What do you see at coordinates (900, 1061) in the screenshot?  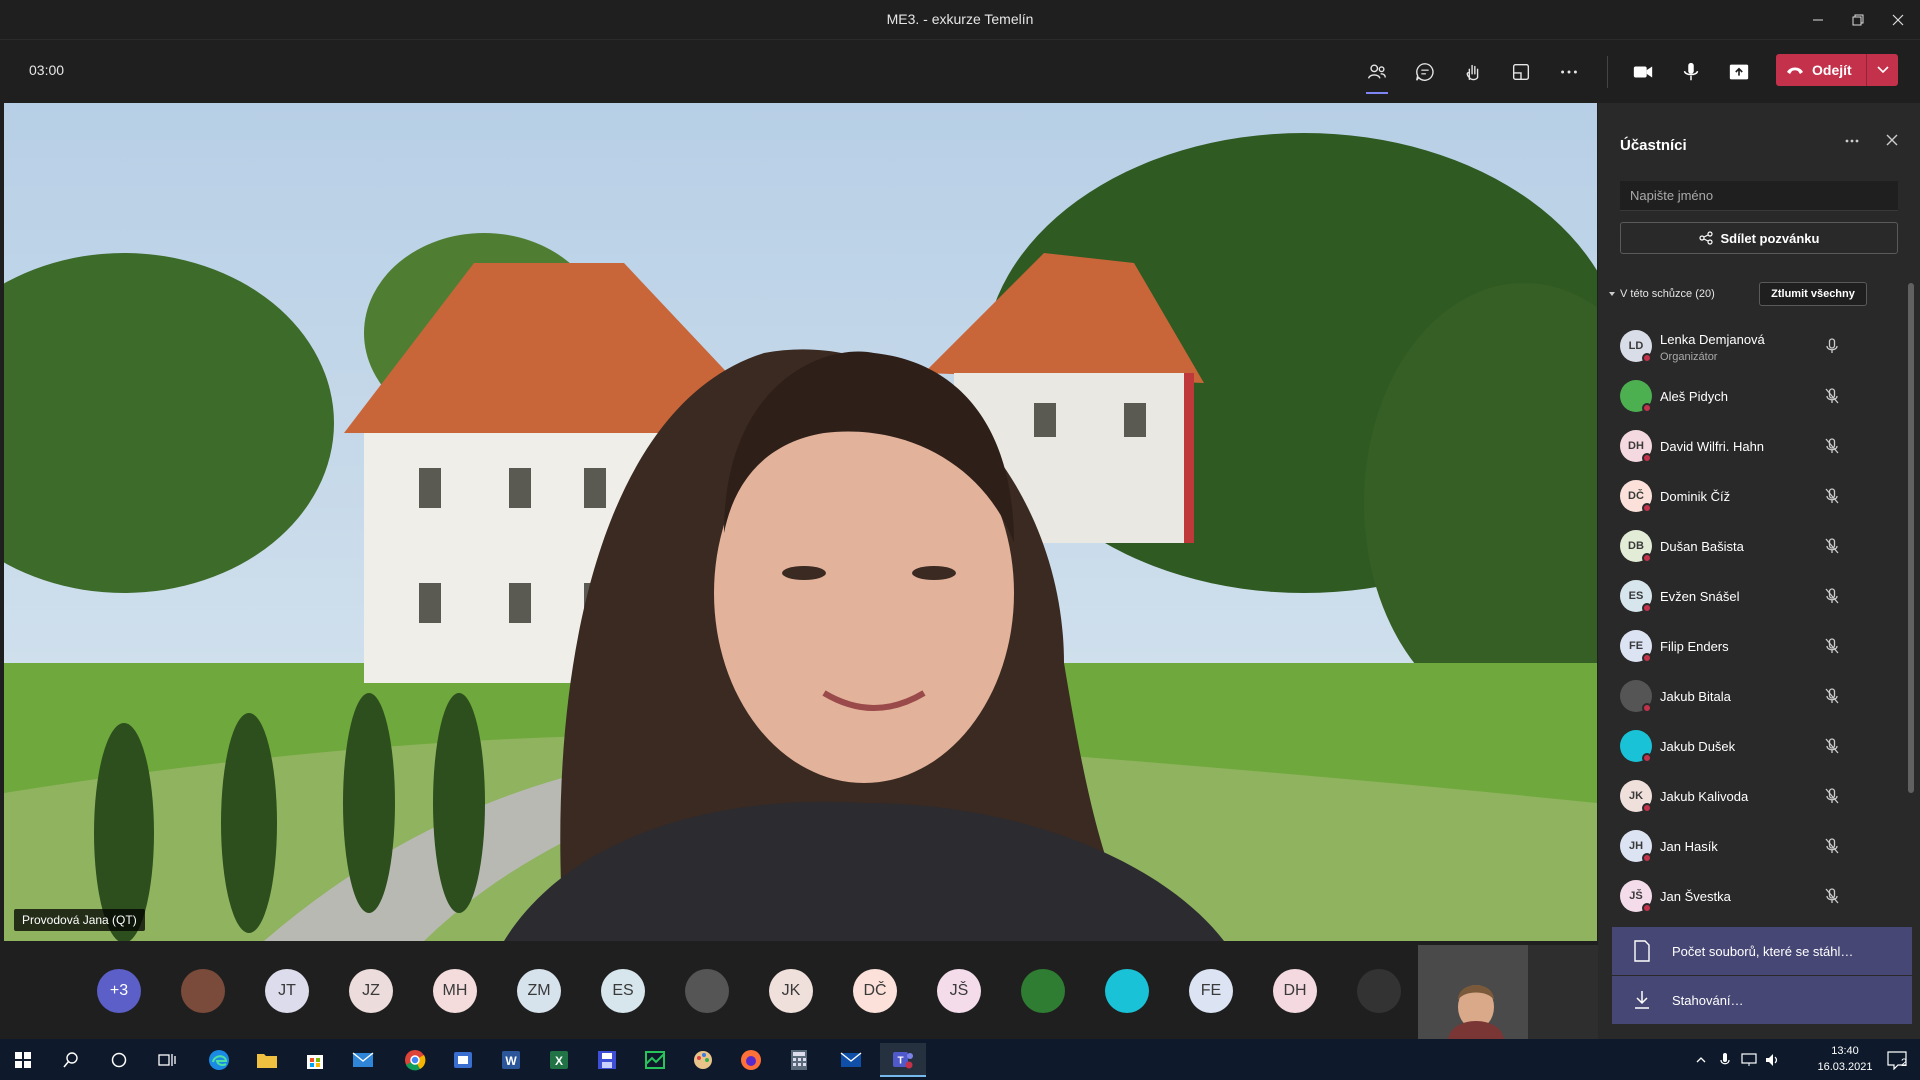 I see `svg-text: T` at bounding box center [900, 1061].